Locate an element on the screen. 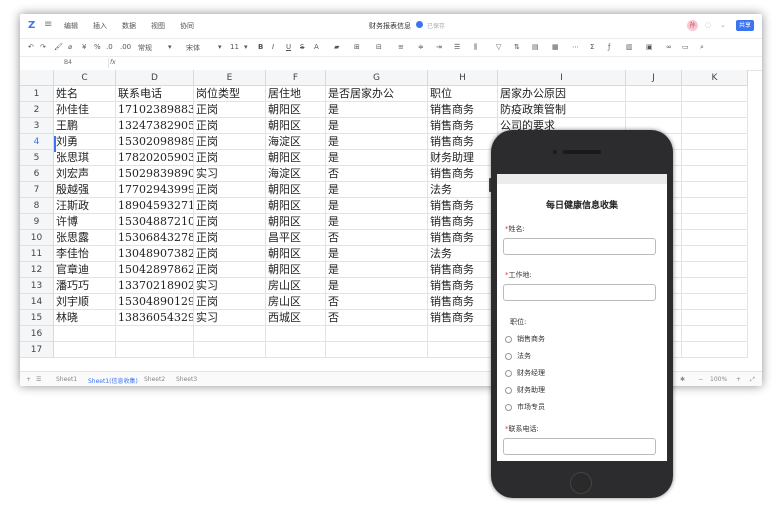  row-header-10: 10 is located at coordinates (37, 238).